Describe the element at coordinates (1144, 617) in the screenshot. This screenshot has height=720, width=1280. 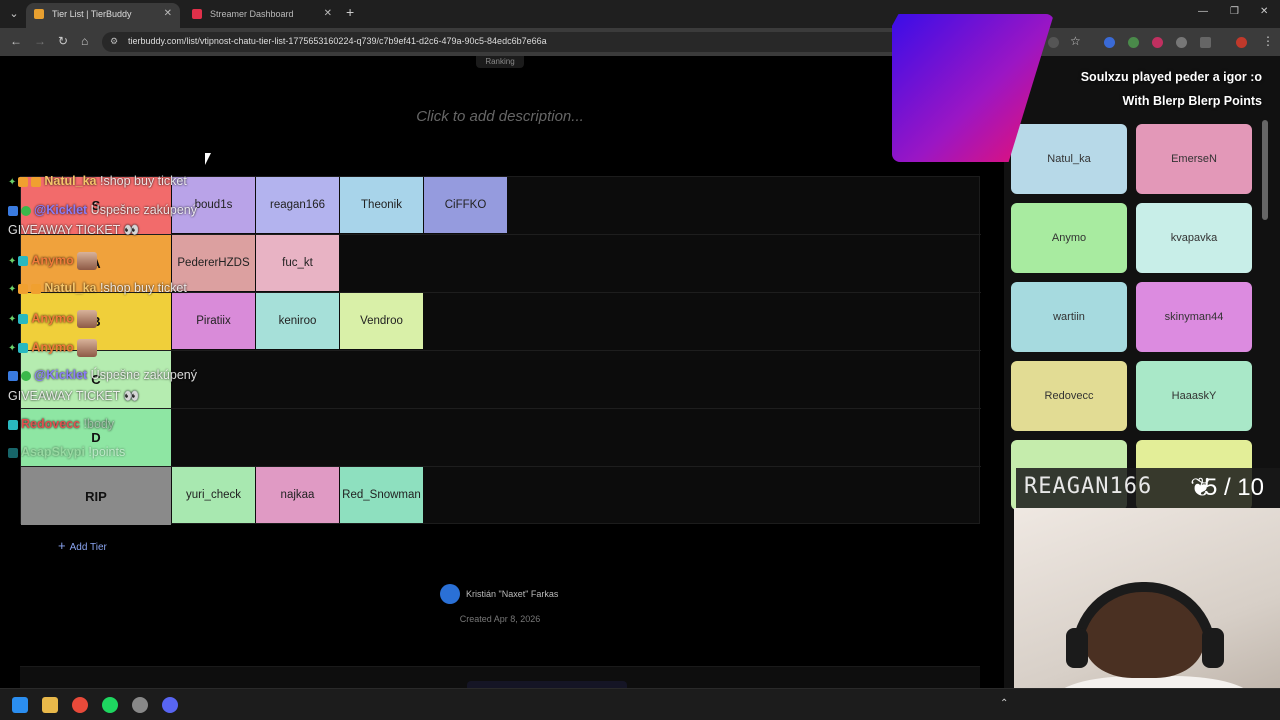
I see `headset-icon` at that location.